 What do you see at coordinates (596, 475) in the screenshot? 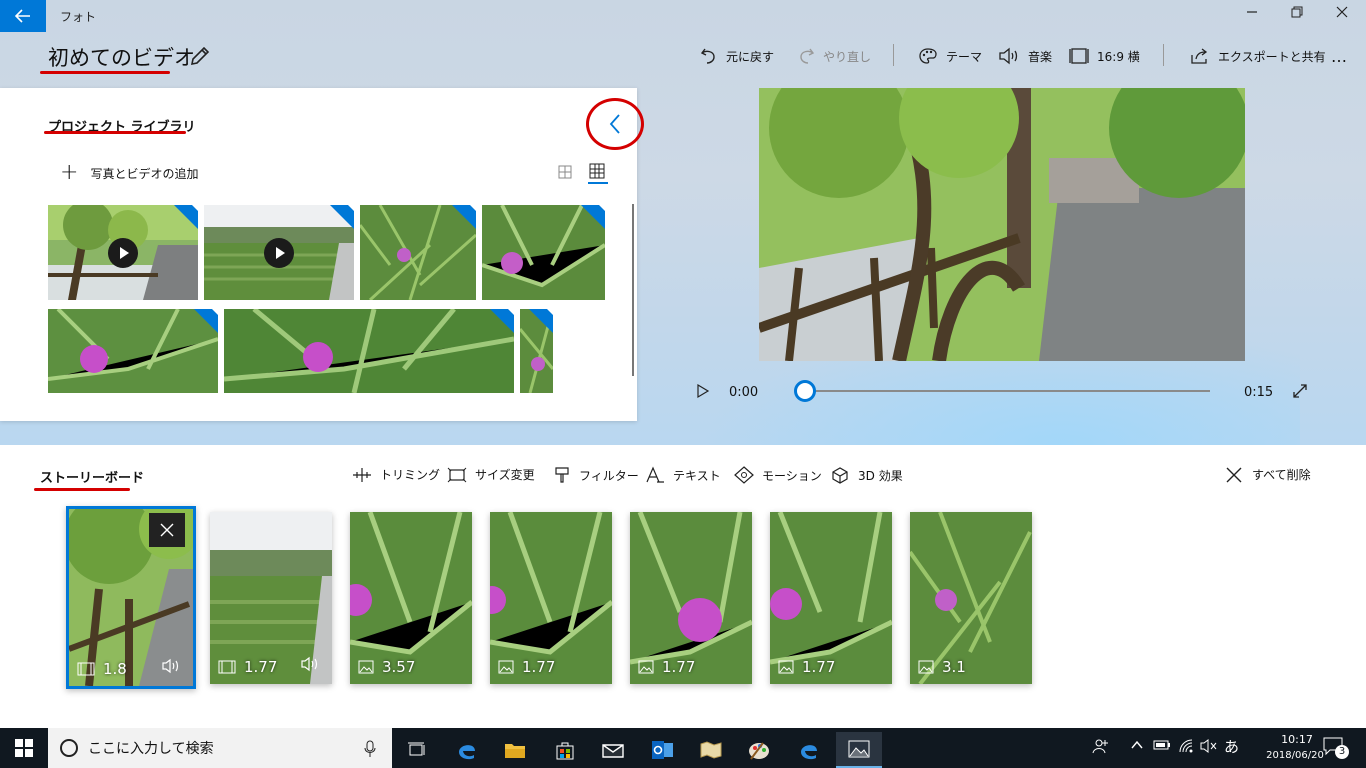
I see `filter-button: フィルター` at bounding box center [596, 475].